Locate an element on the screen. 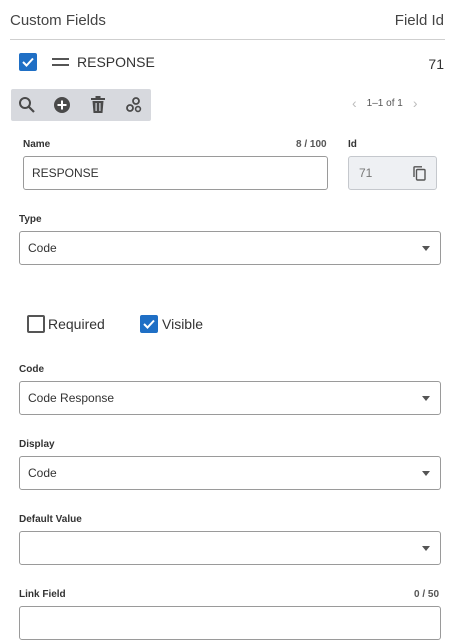  chevron-right-icon: › is located at coordinates (415, 103).